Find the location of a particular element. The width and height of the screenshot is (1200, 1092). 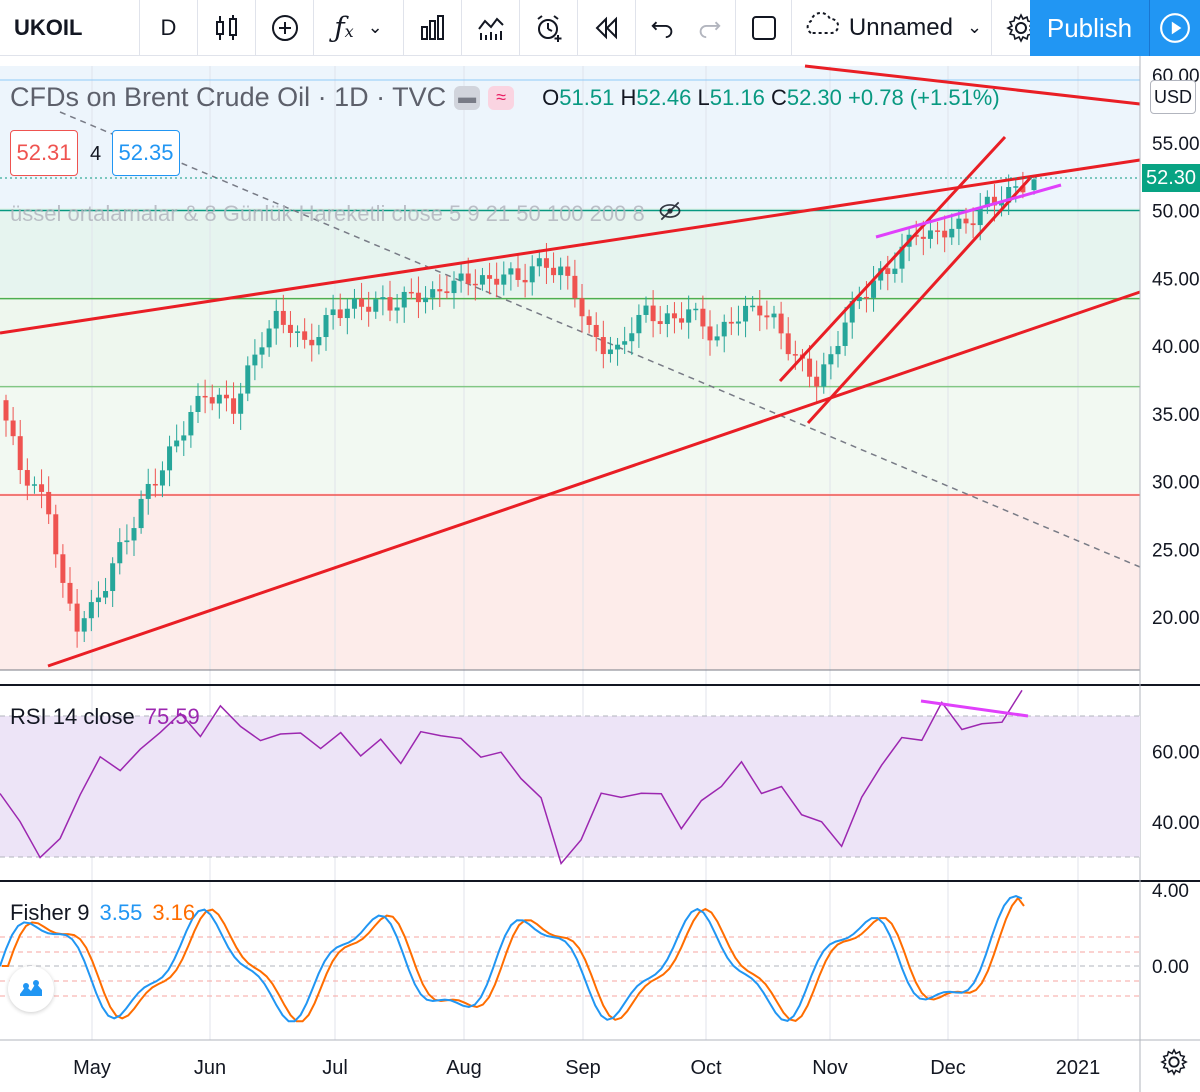

tradingview-logo-icon is located at coordinates (31, 989).